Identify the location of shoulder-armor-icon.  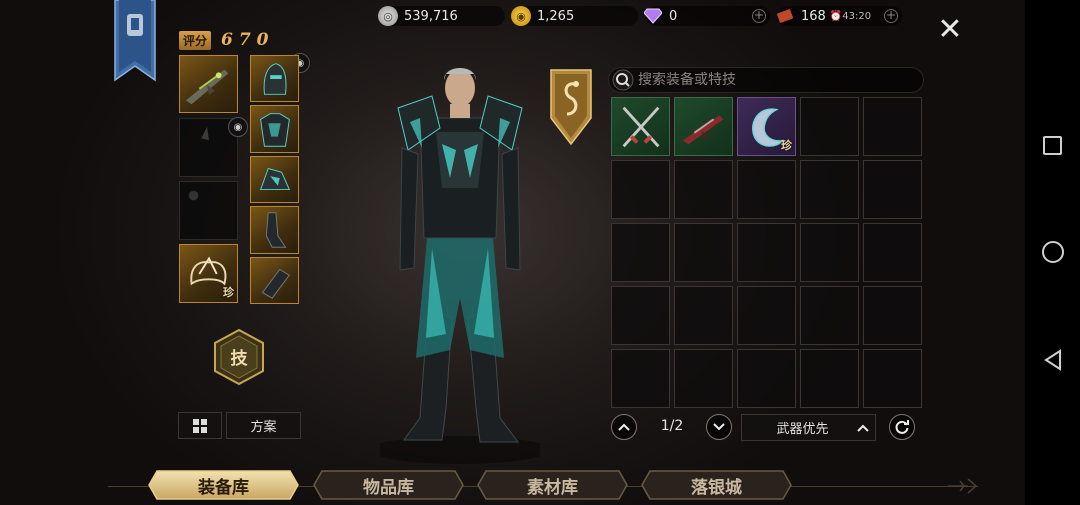
(275, 179).